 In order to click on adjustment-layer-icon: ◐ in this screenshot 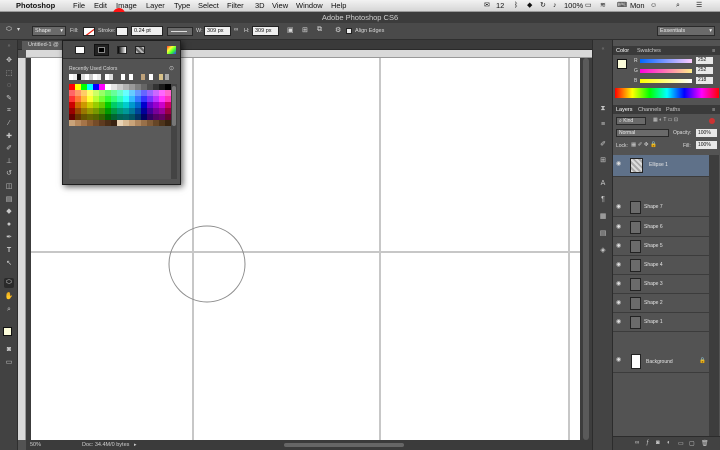, I will do `click(669, 443)`.